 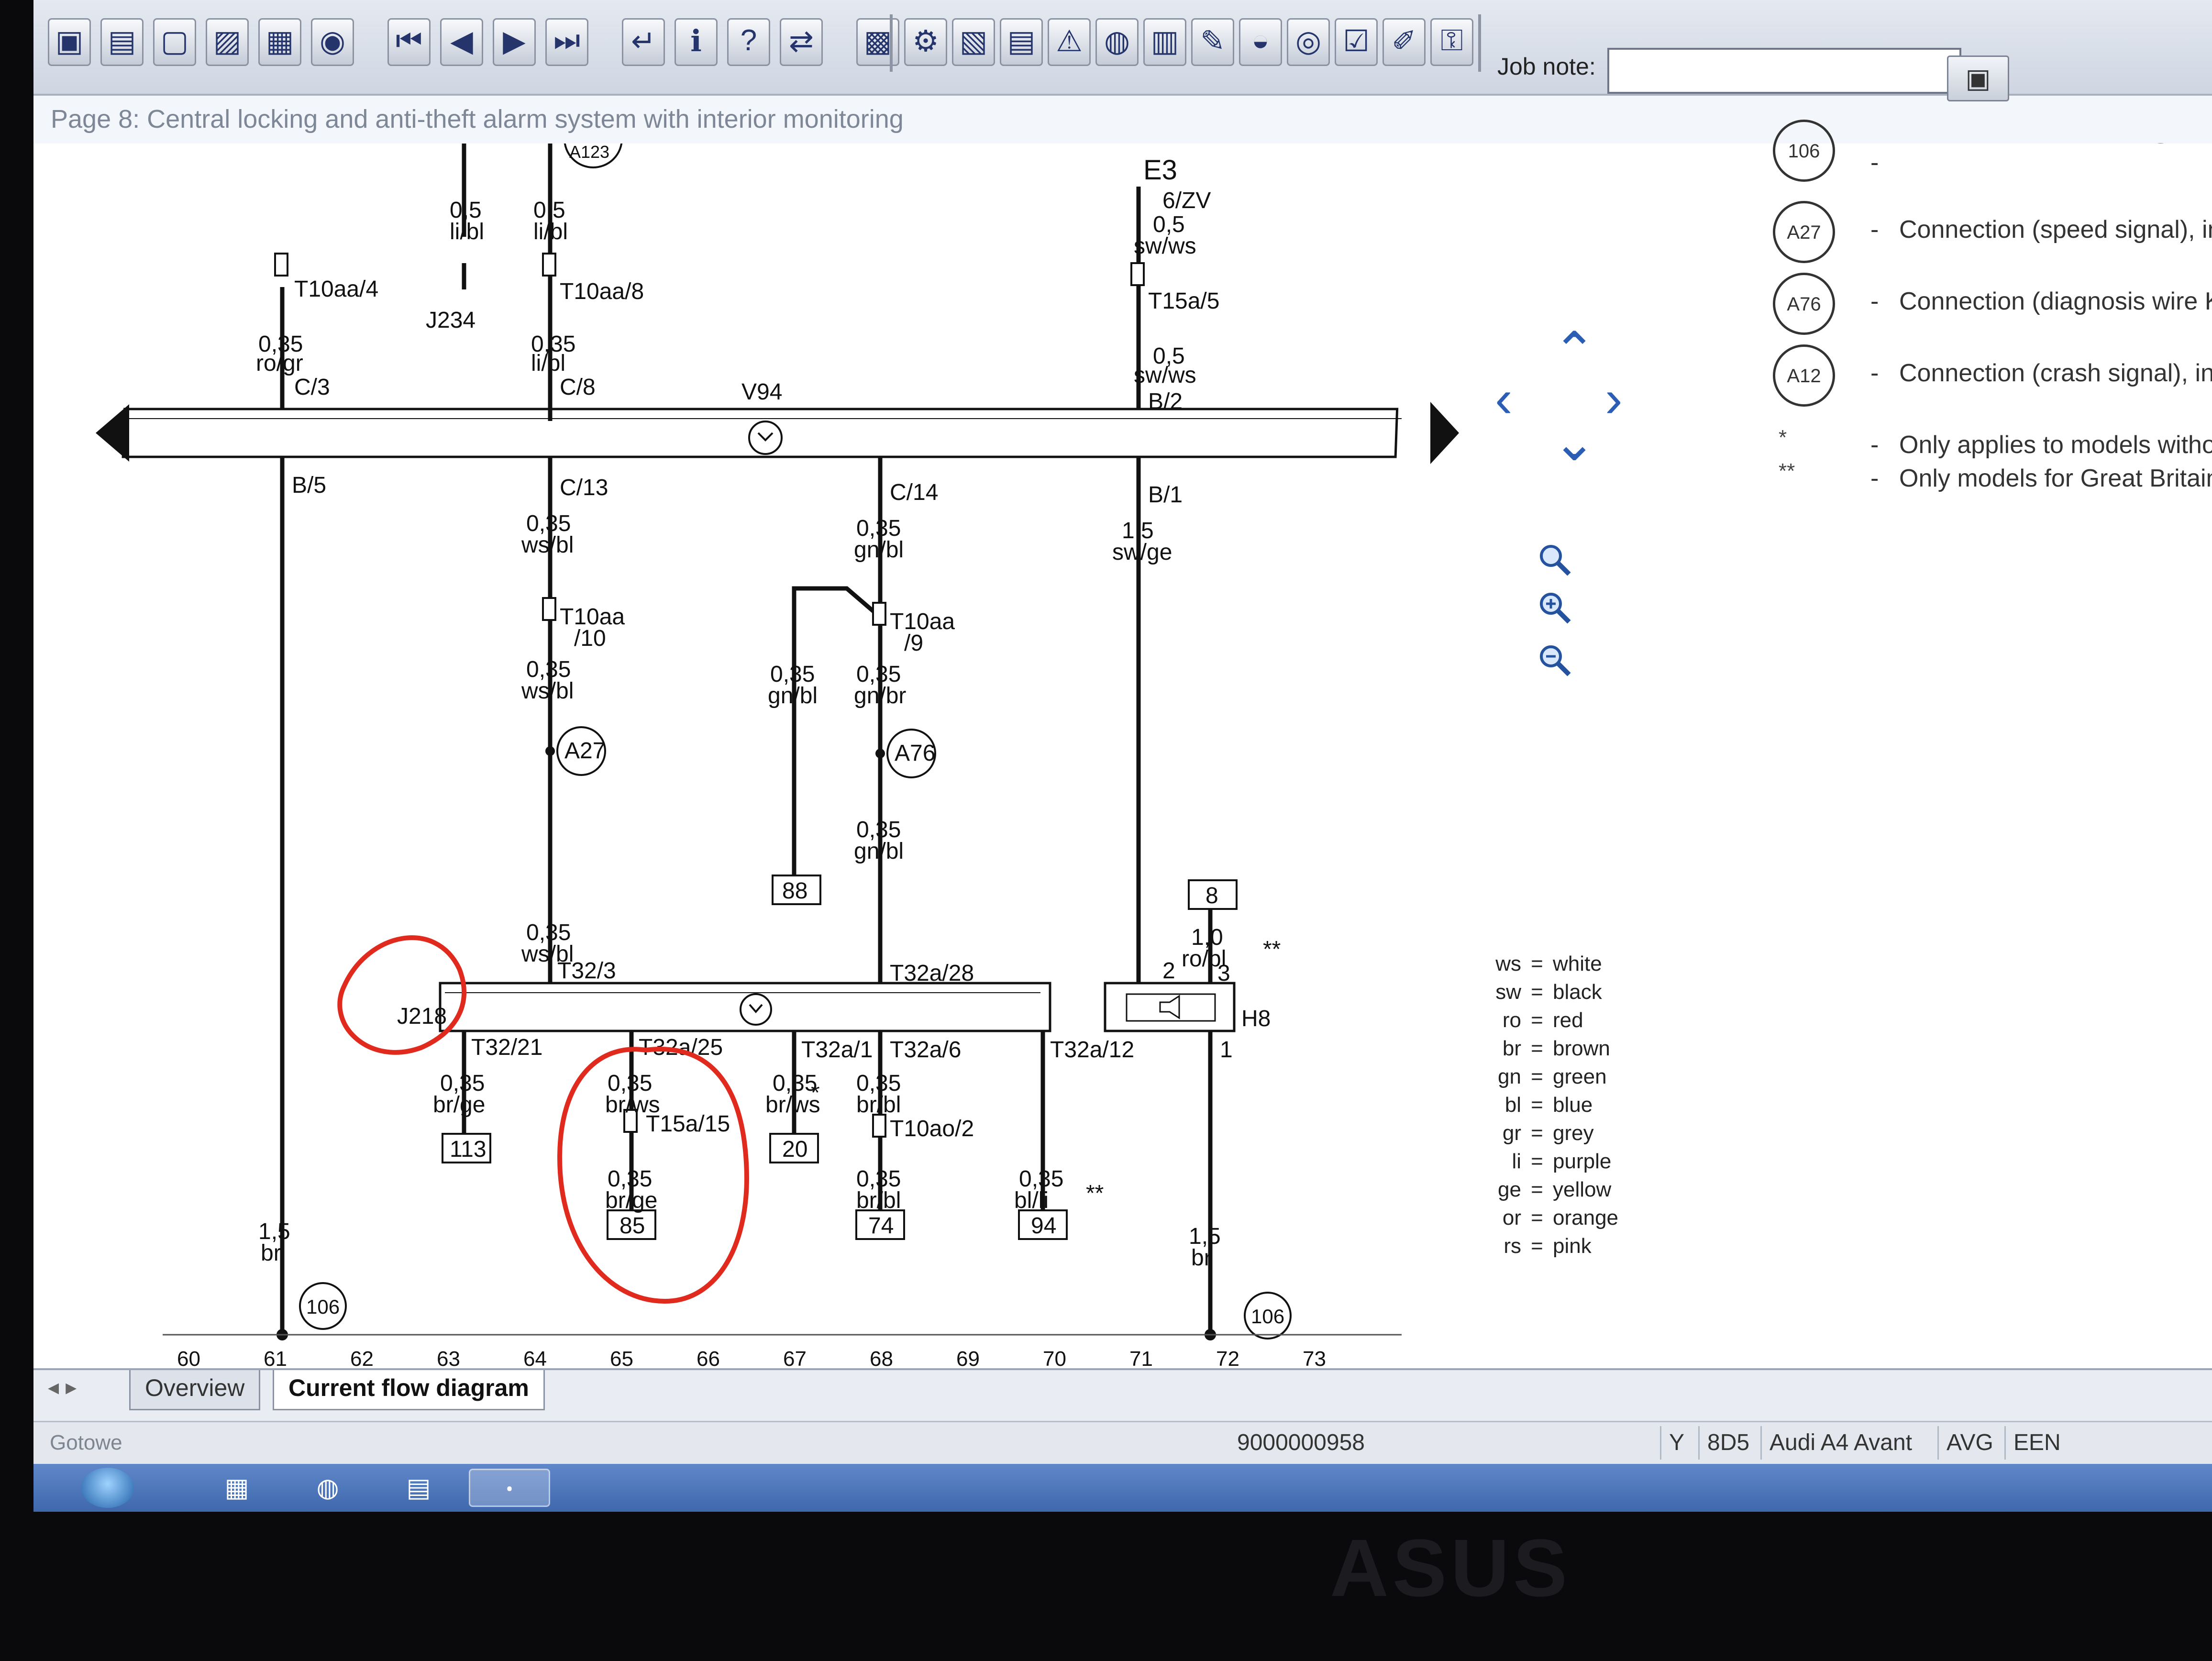 What do you see at coordinates (1784, 71) in the screenshot?
I see `job-note-input` at bounding box center [1784, 71].